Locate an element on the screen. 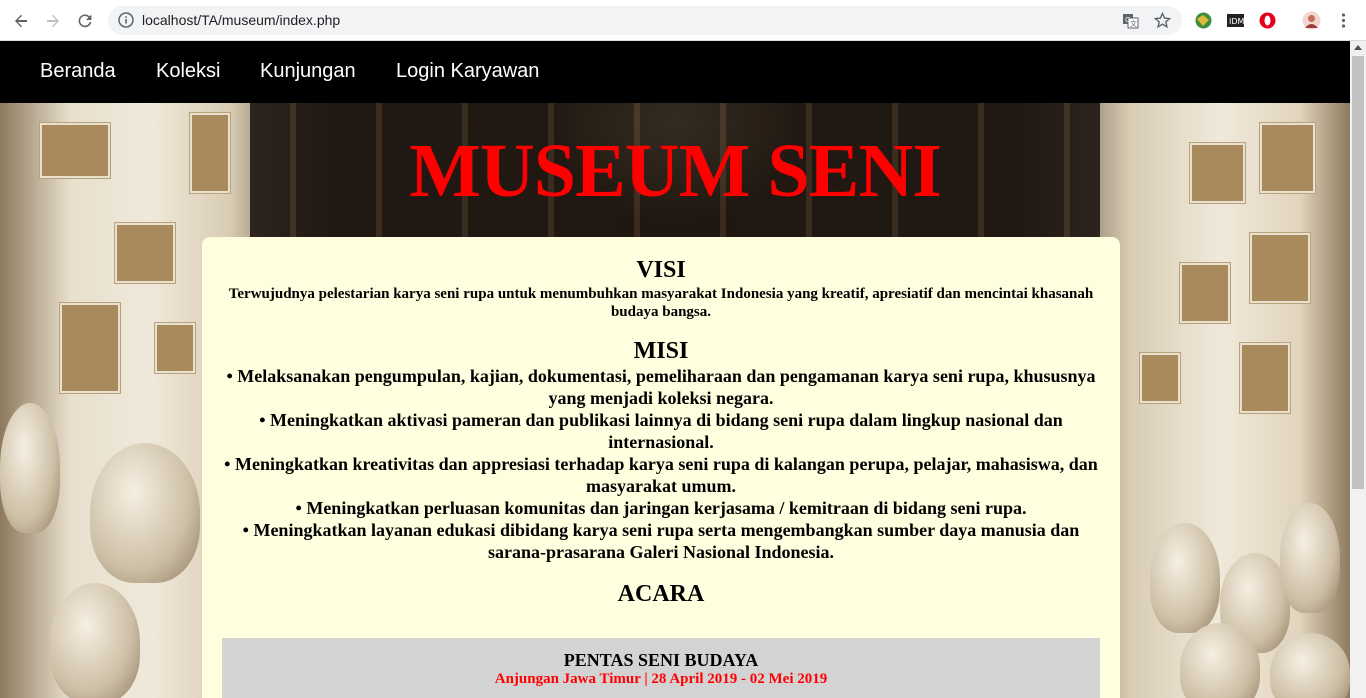 The image size is (1366, 698). forward-arrow-icon is located at coordinates (53, 21).